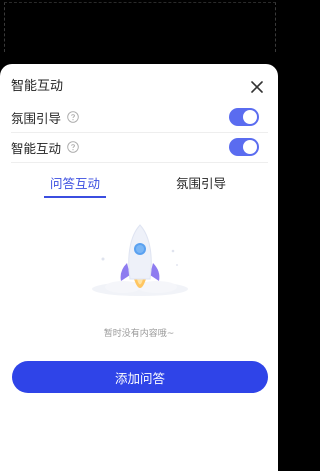 The width and height of the screenshot is (320, 471). I want to click on active-tab-indicator, so click(75, 197).